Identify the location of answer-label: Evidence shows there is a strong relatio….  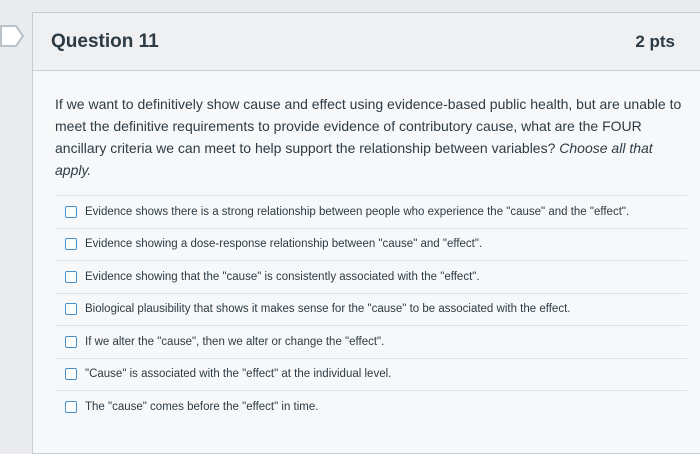
(357, 211).